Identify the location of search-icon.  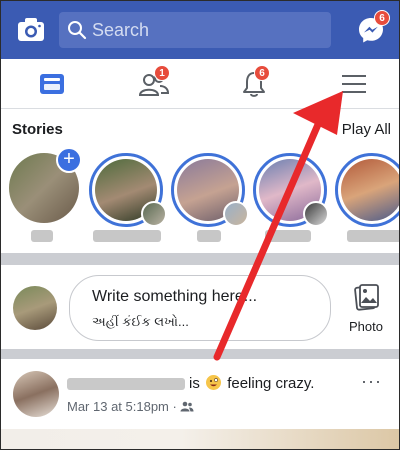
(77, 30).